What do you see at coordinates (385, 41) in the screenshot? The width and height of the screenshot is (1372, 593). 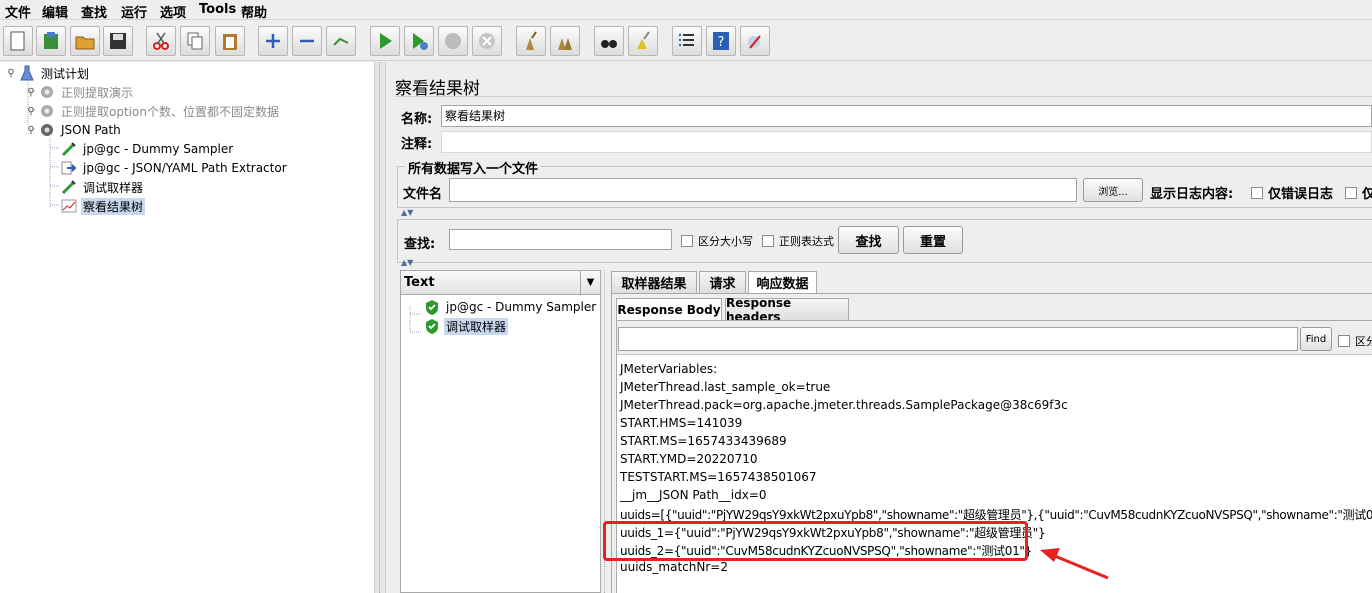 I see `start-button` at bounding box center [385, 41].